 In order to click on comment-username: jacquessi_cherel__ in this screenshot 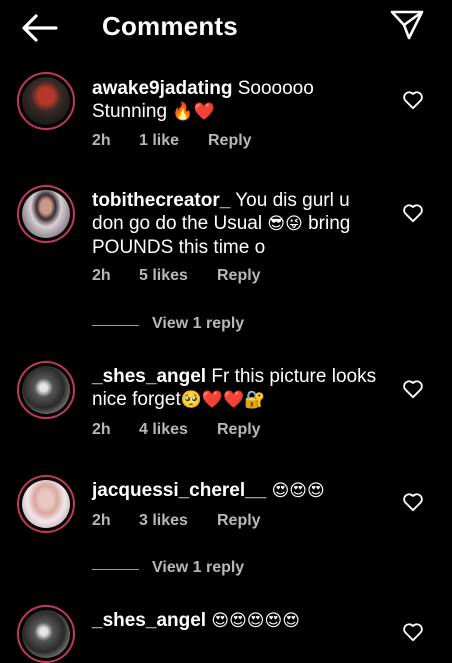, I will do `click(179, 490)`.